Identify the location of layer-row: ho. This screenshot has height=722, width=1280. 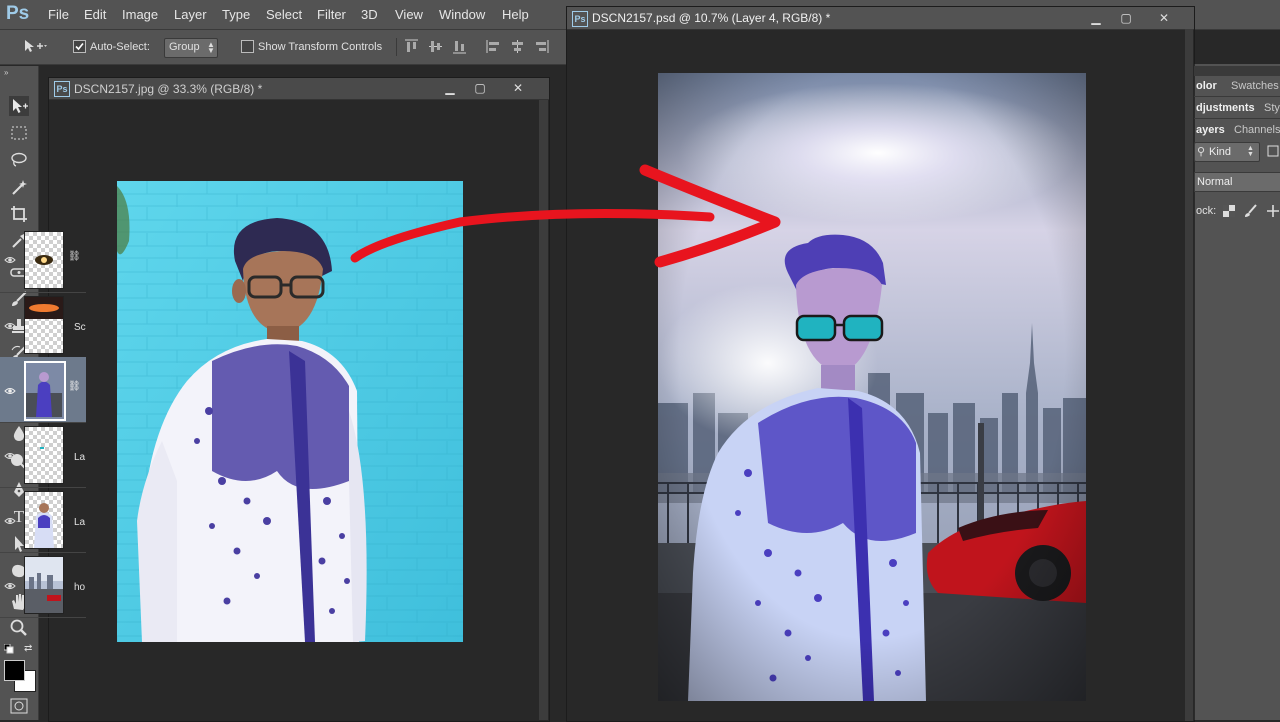
(43, 585).